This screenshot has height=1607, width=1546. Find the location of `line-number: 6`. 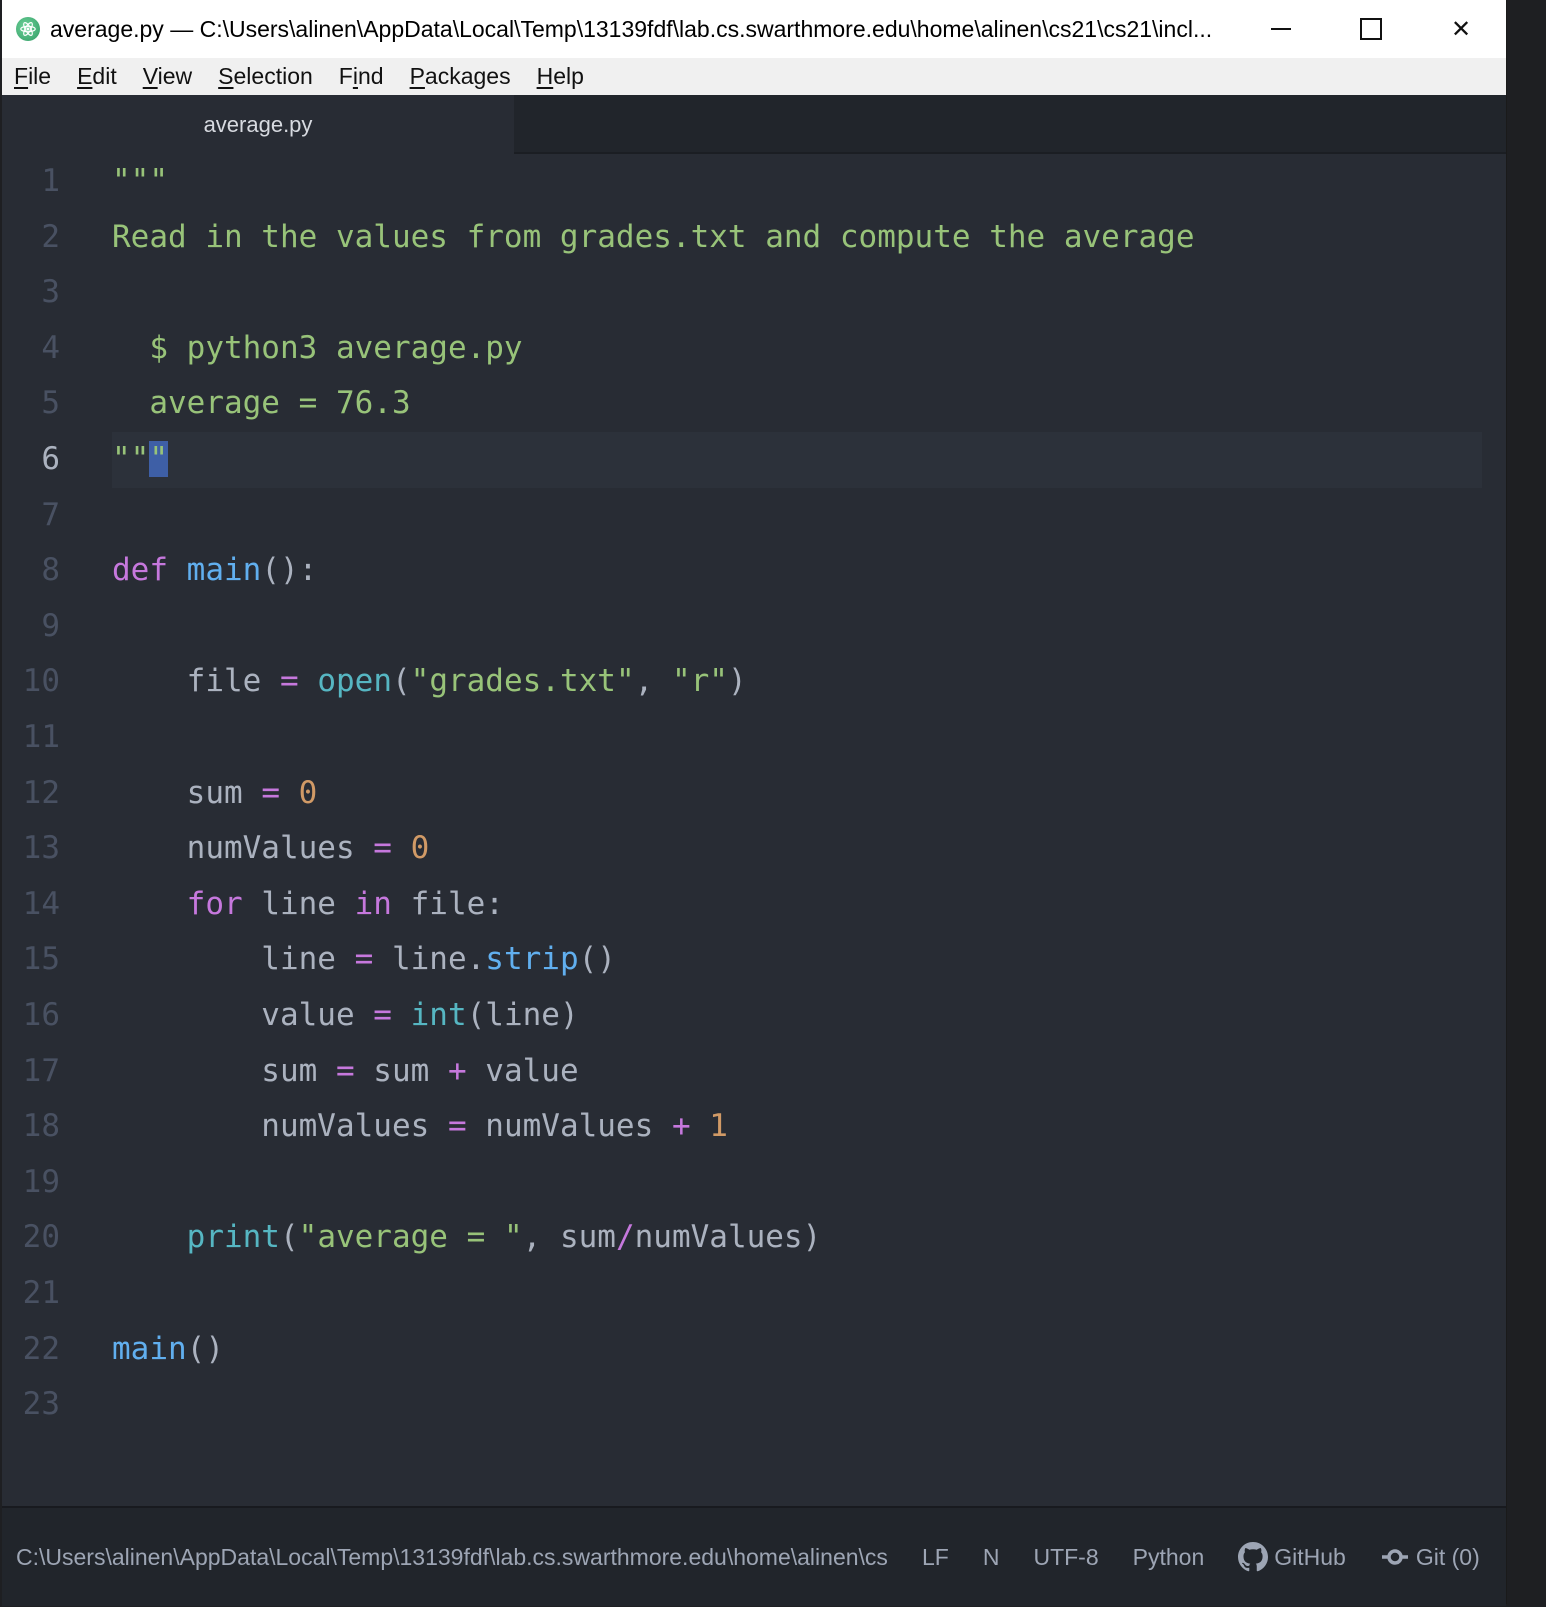

line-number: 6 is located at coordinates (31, 460).